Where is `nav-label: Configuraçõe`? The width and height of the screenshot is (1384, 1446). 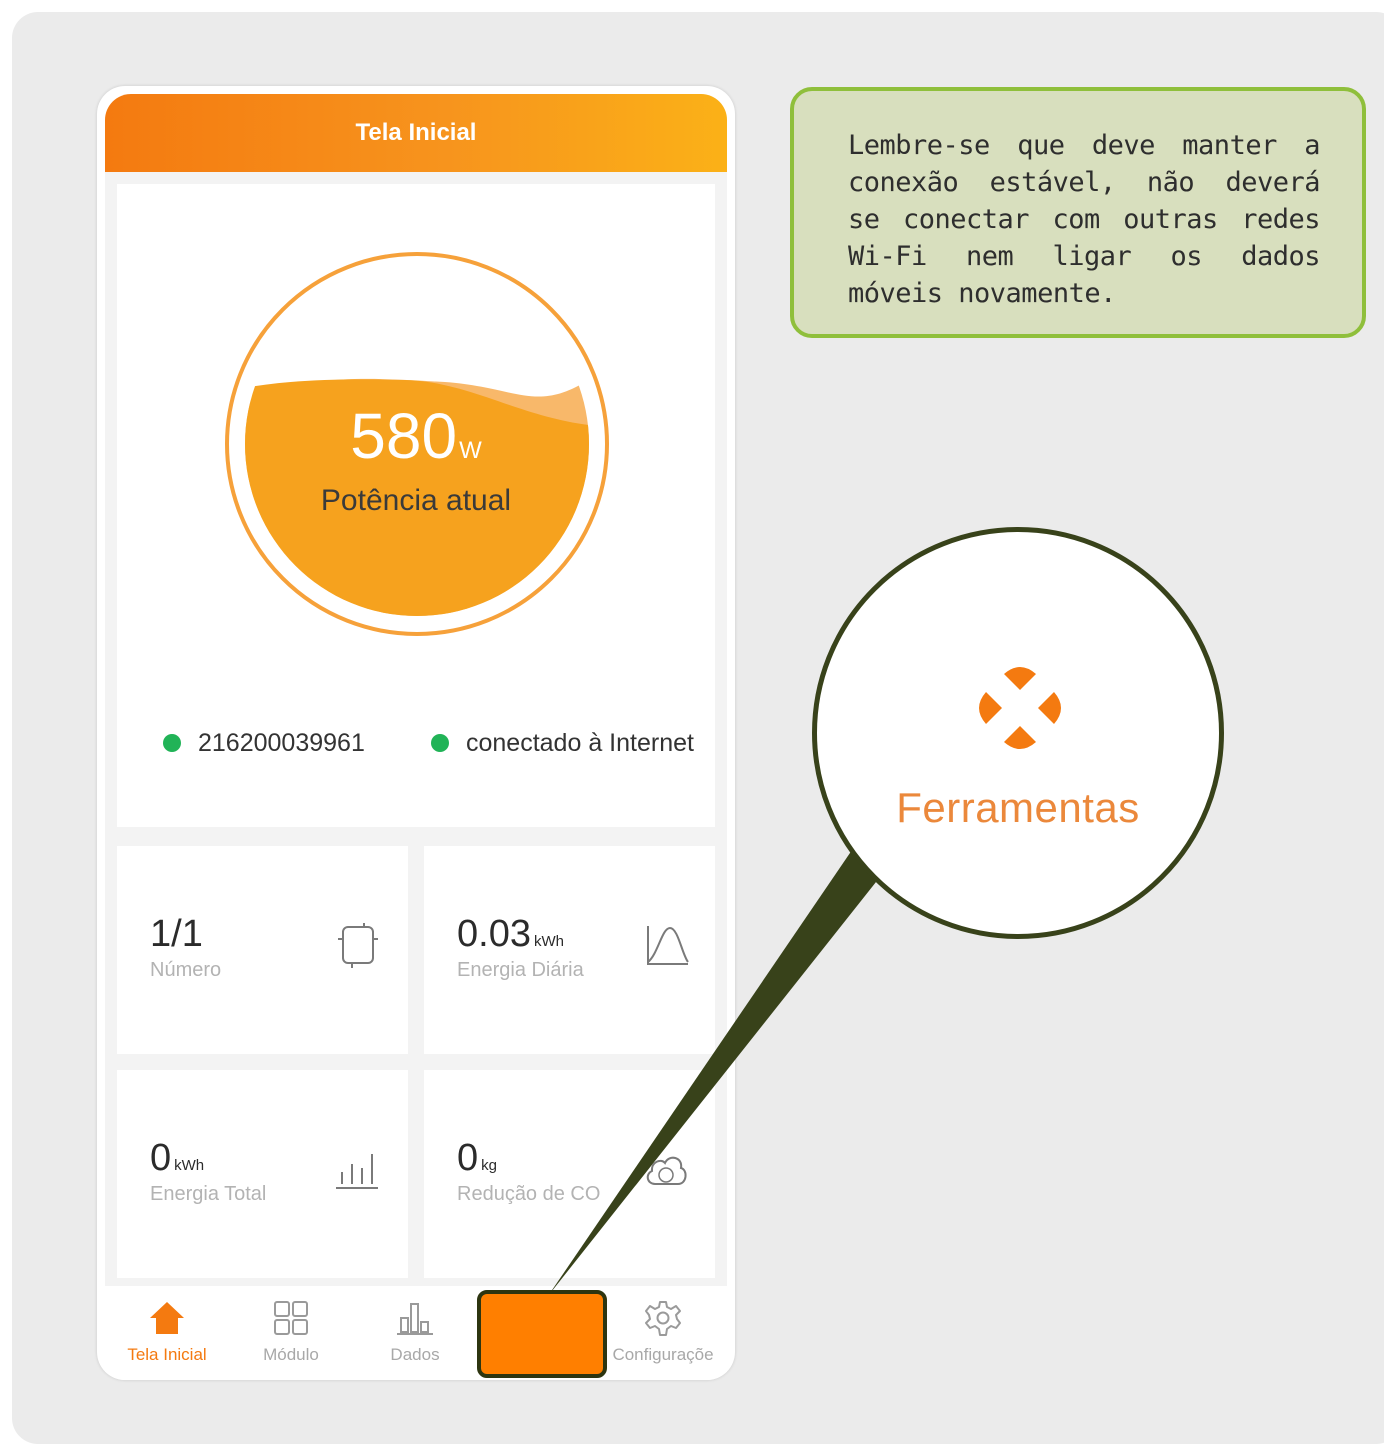 nav-label: Configuraçõe is located at coordinates (663, 1354).